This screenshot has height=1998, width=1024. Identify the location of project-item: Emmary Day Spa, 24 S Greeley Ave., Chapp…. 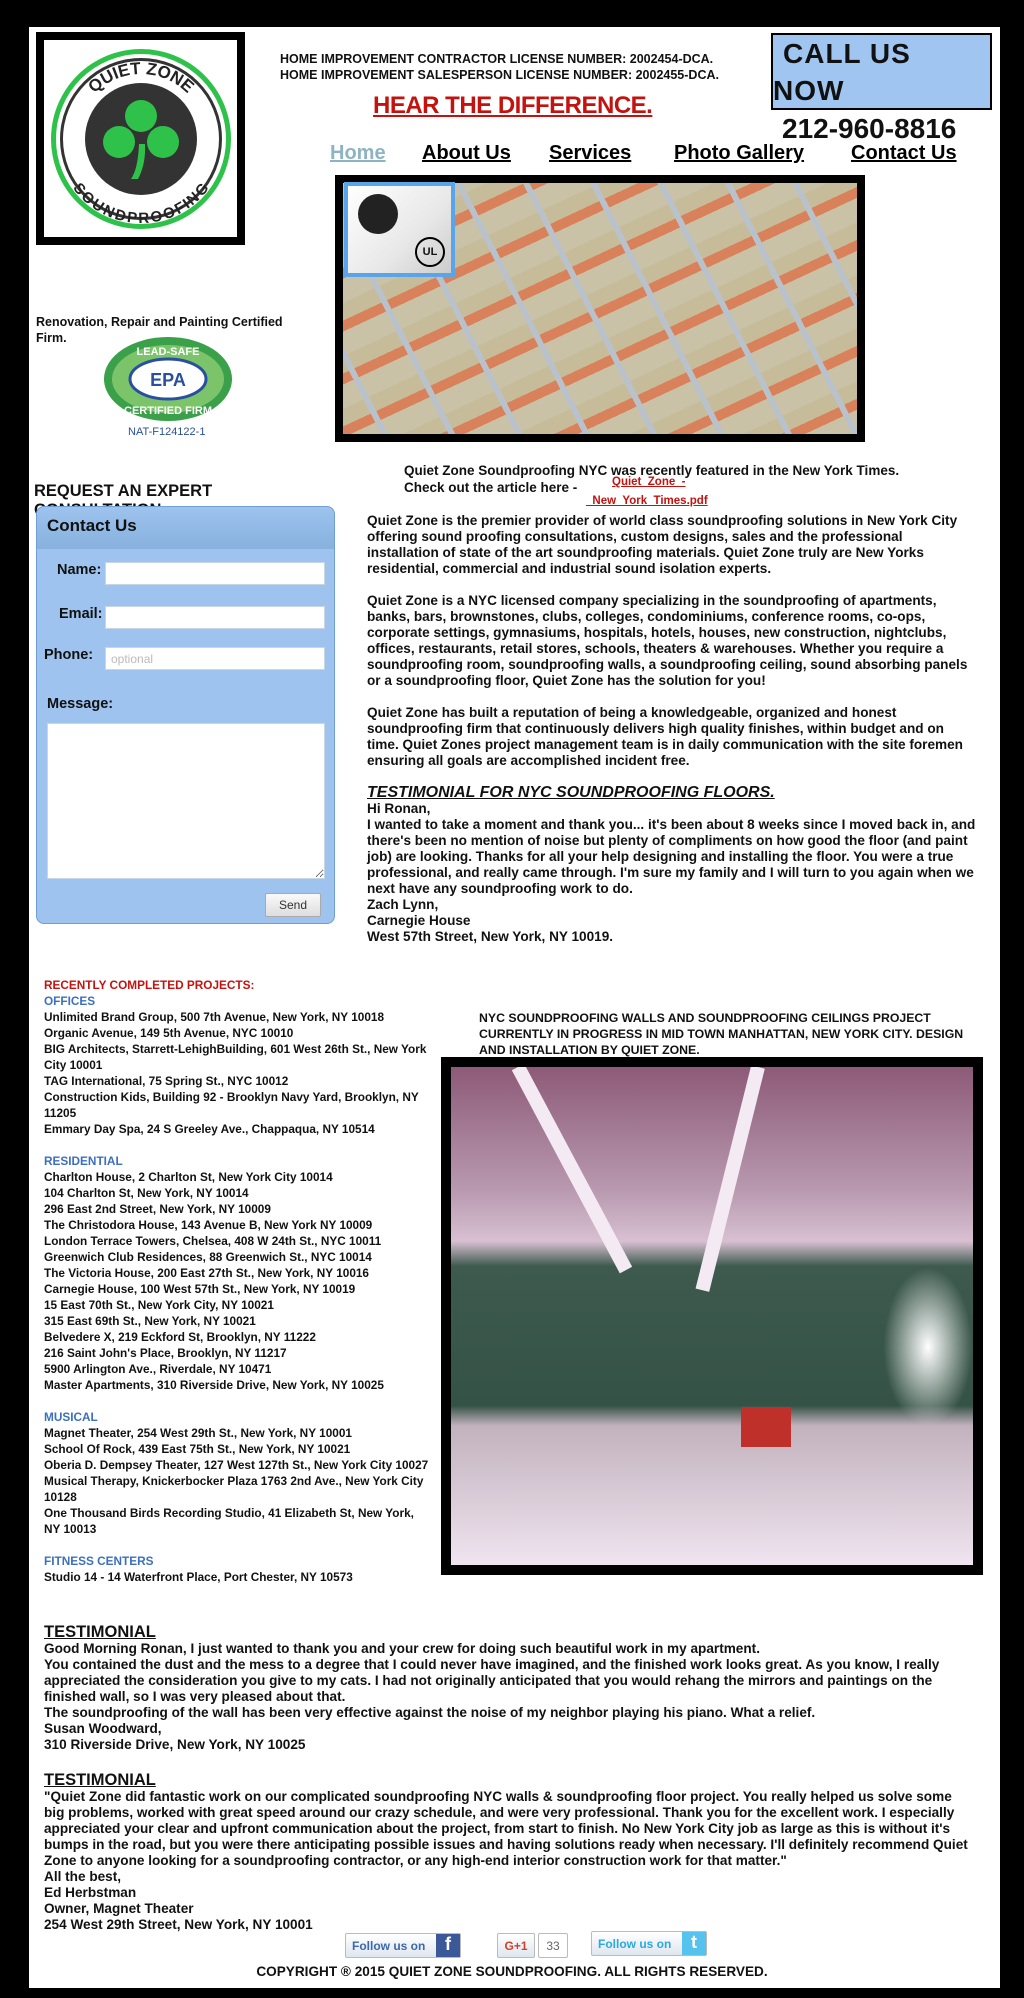
(209, 1129).